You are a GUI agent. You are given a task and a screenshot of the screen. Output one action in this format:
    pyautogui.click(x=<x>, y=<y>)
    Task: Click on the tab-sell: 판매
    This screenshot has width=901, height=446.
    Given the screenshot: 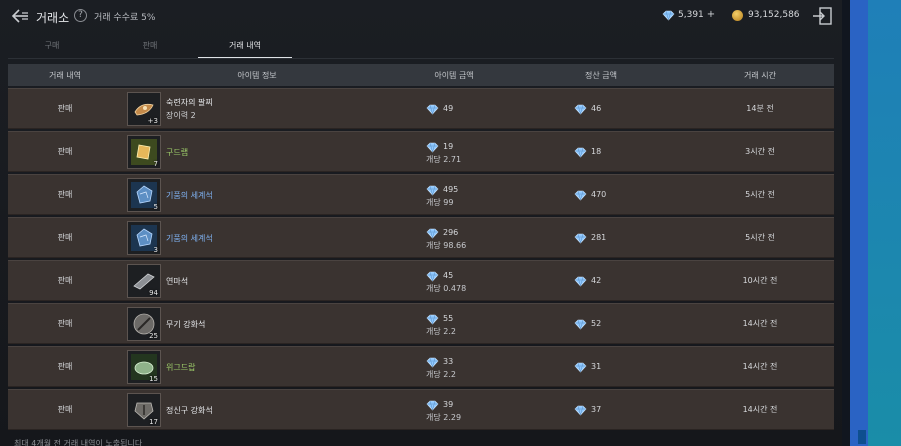 What is the action you would take?
    pyautogui.click(x=150, y=48)
    